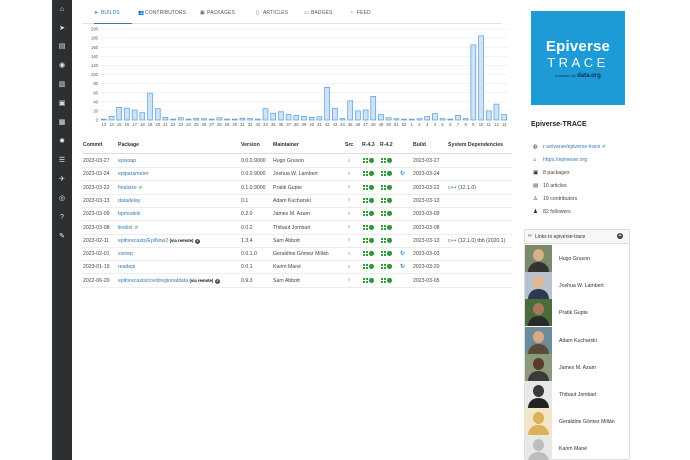 The width and height of the screenshot is (690, 460). I want to click on person-name: Hugo Gruson, so click(574, 259).